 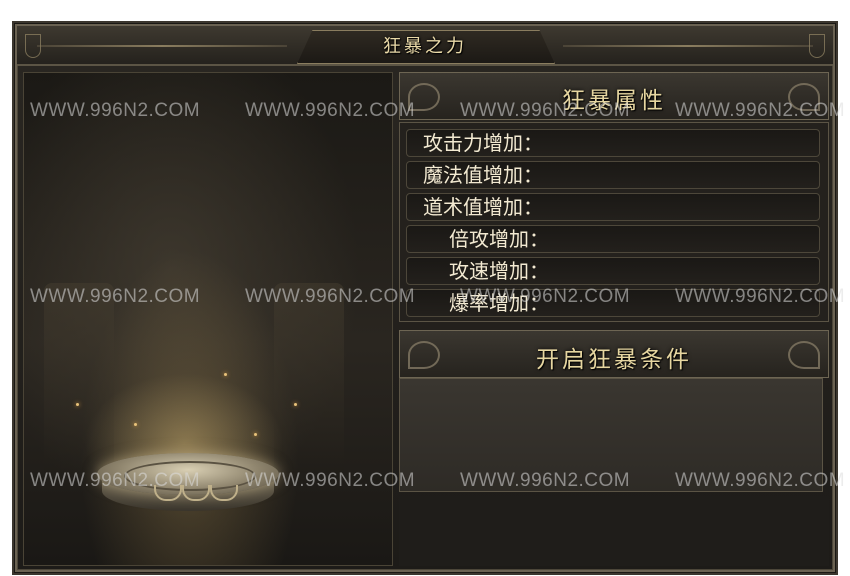 What do you see at coordinates (613, 207) in the screenshot?
I see `attribute-row-taoism: 道术值增加：` at bounding box center [613, 207].